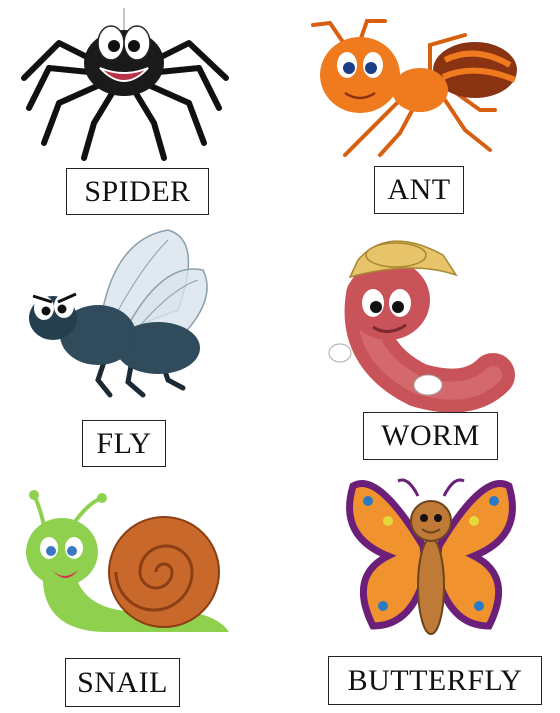 Image resolution: width=560 pixels, height=713 pixels. What do you see at coordinates (124, 84) in the screenshot?
I see `spider-icon` at bounding box center [124, 84].